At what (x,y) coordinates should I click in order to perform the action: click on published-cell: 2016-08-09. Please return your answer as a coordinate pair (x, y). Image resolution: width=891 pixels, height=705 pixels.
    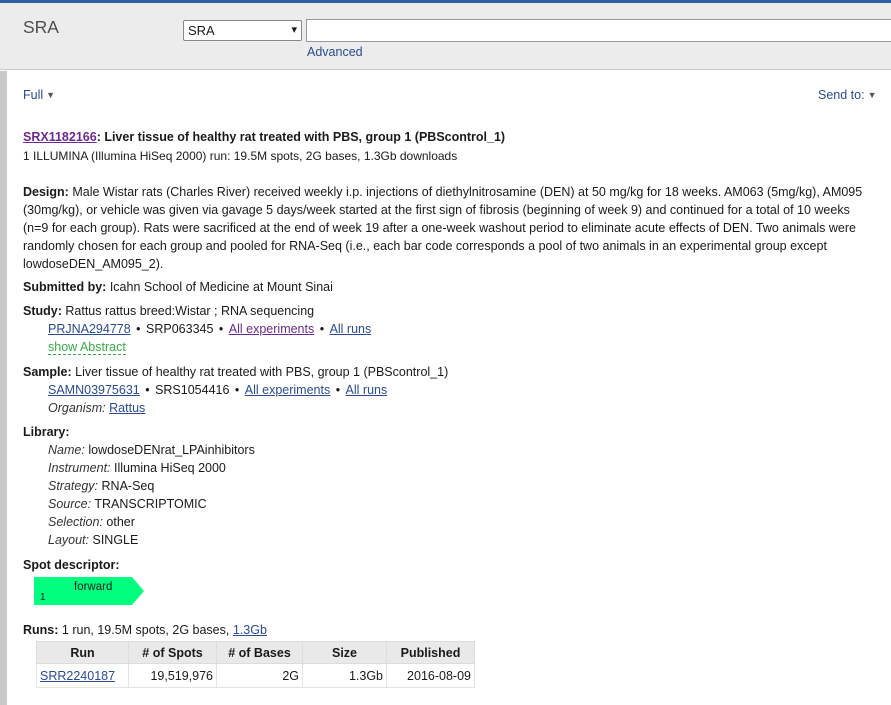
    Looking at the image, I should click on (430, 675).